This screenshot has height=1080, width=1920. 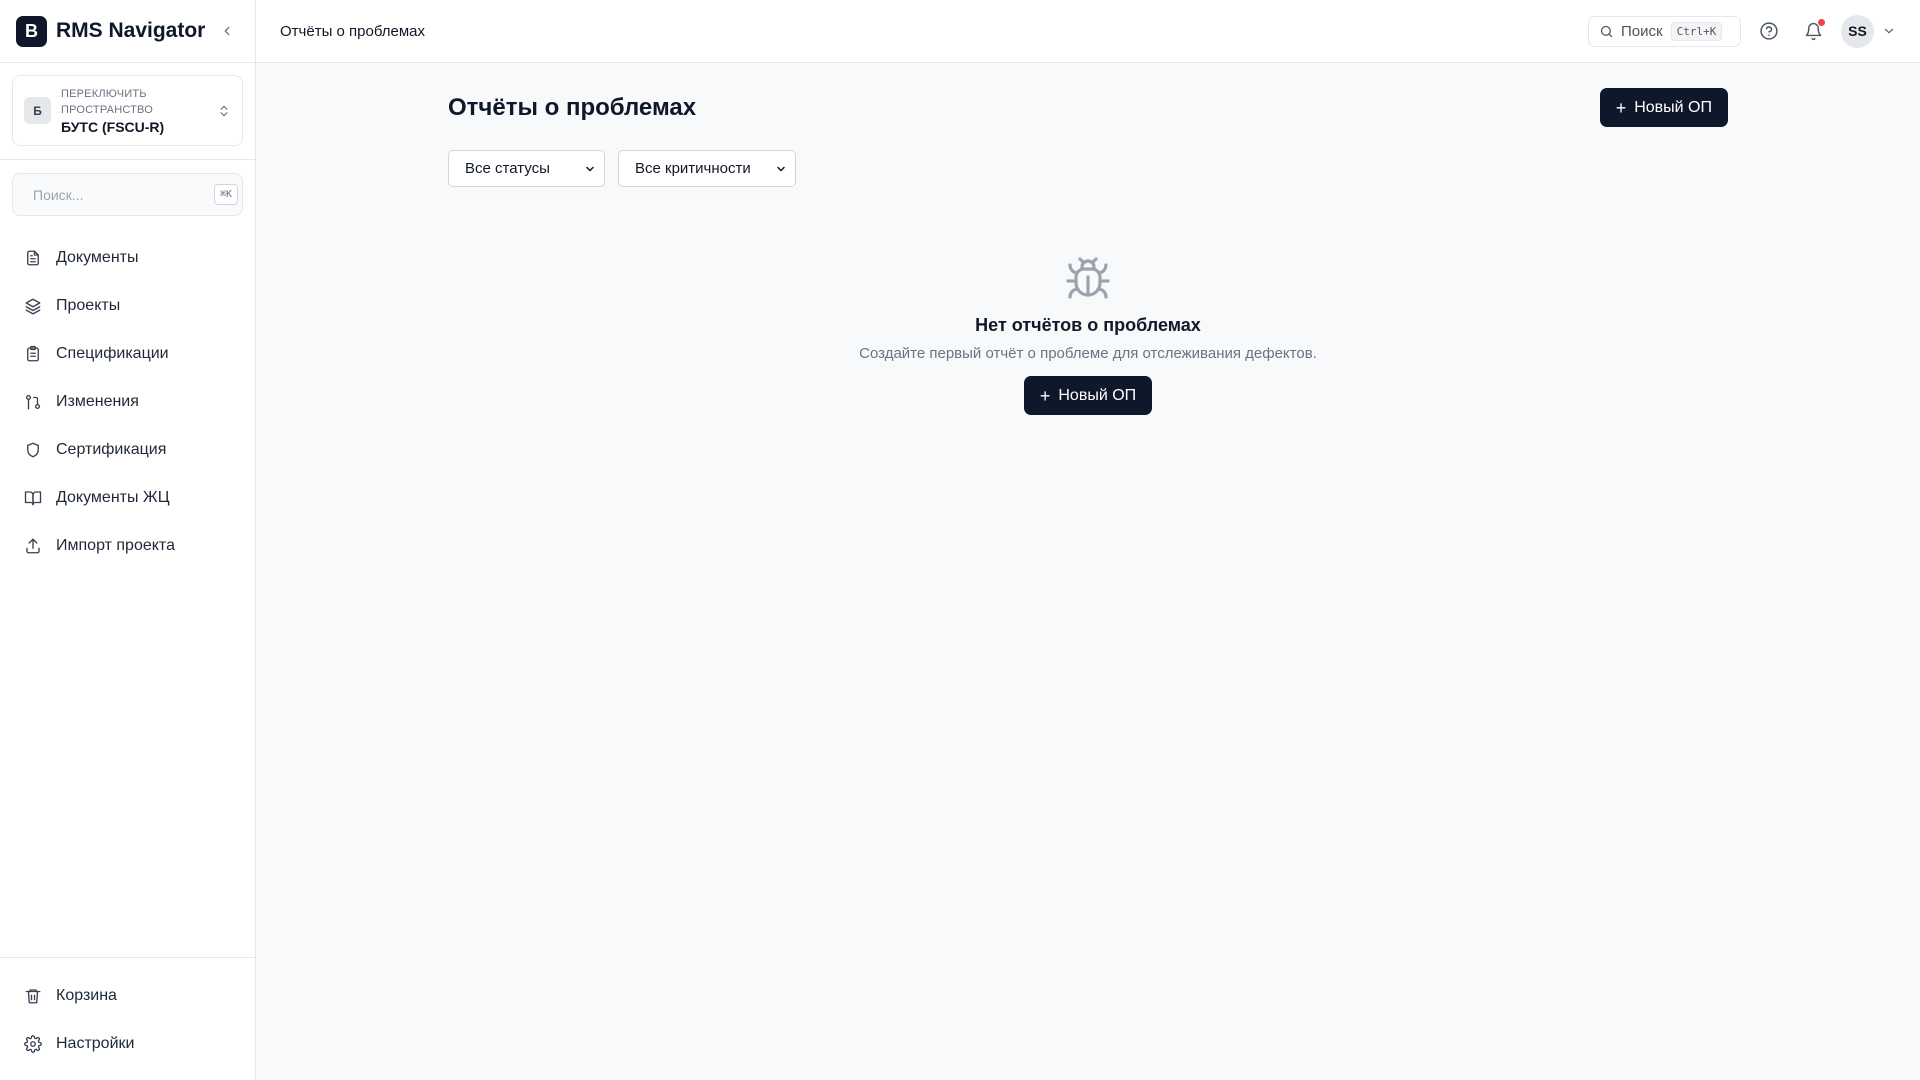 What do you see at coordinates (1673, 107) in the screenshot?
I see `new-report-label: Новый ОП` at bounding box center [1673, 107].